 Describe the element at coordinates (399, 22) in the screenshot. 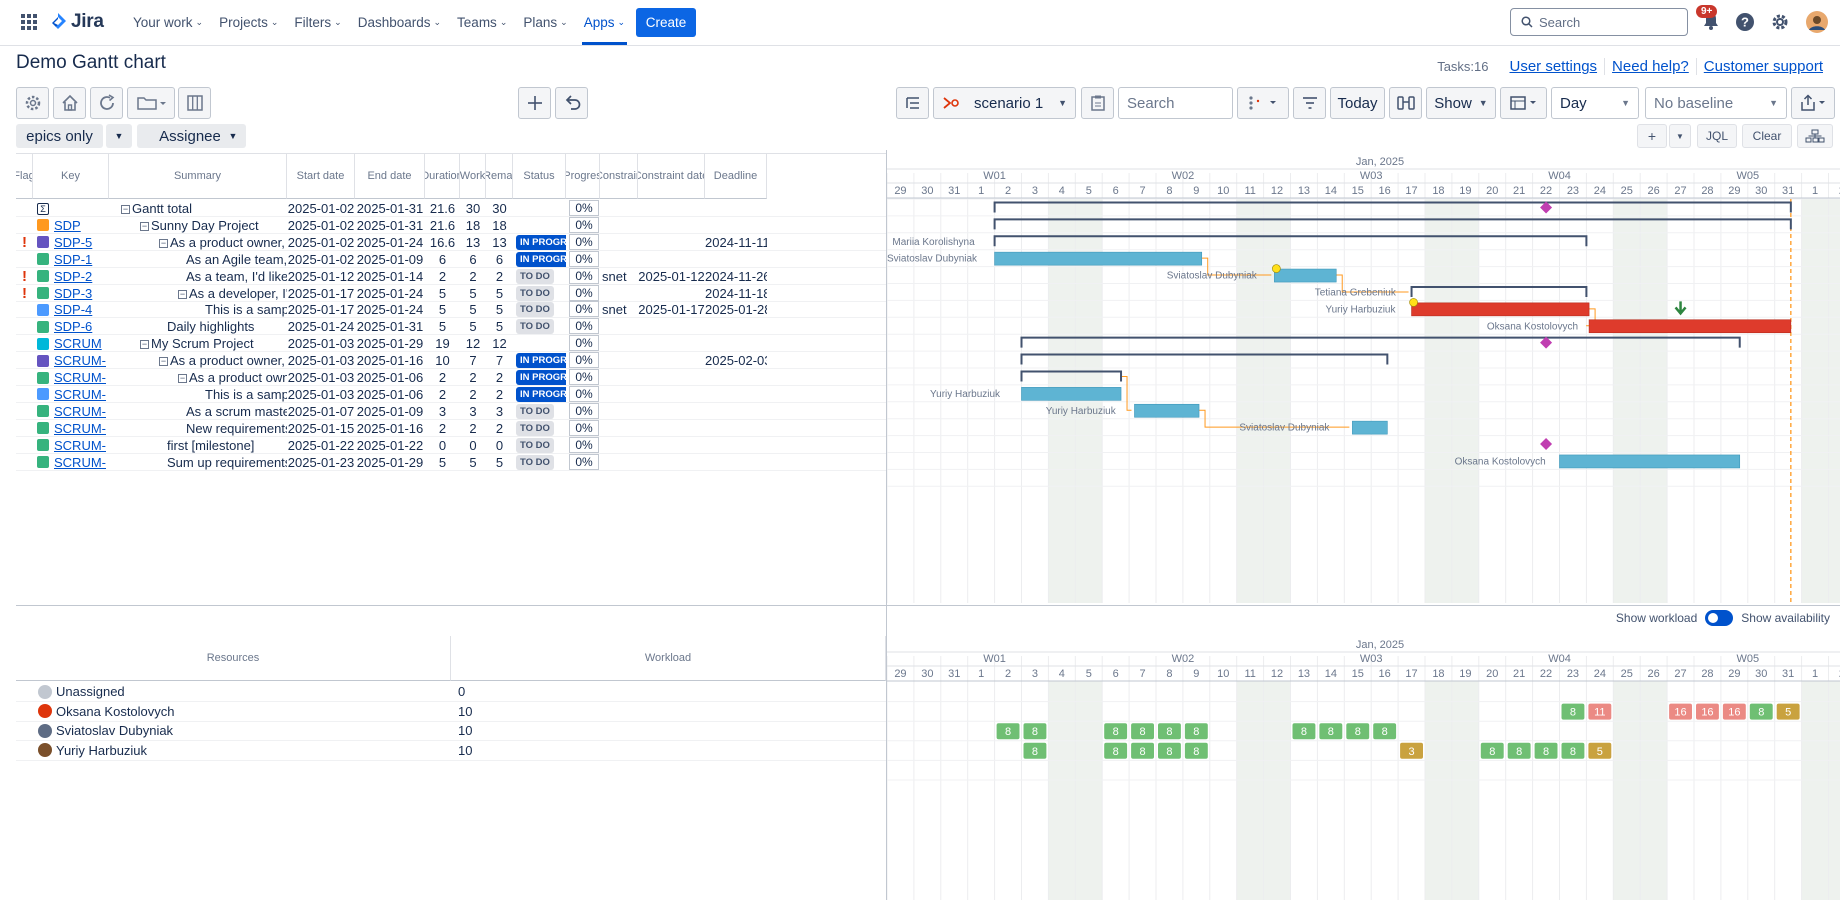

I see `nav-item-dashboards: Dashboards ⌄` at that location.